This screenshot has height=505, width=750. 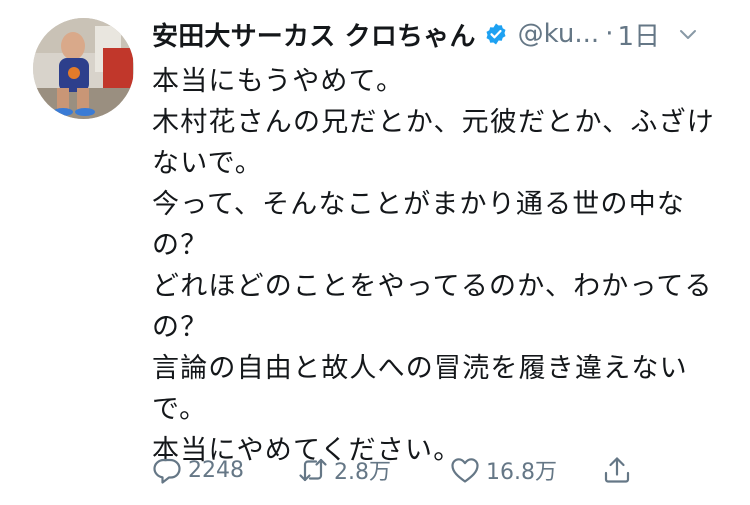 I want to click on share-icon, so click(x=617, y=470).